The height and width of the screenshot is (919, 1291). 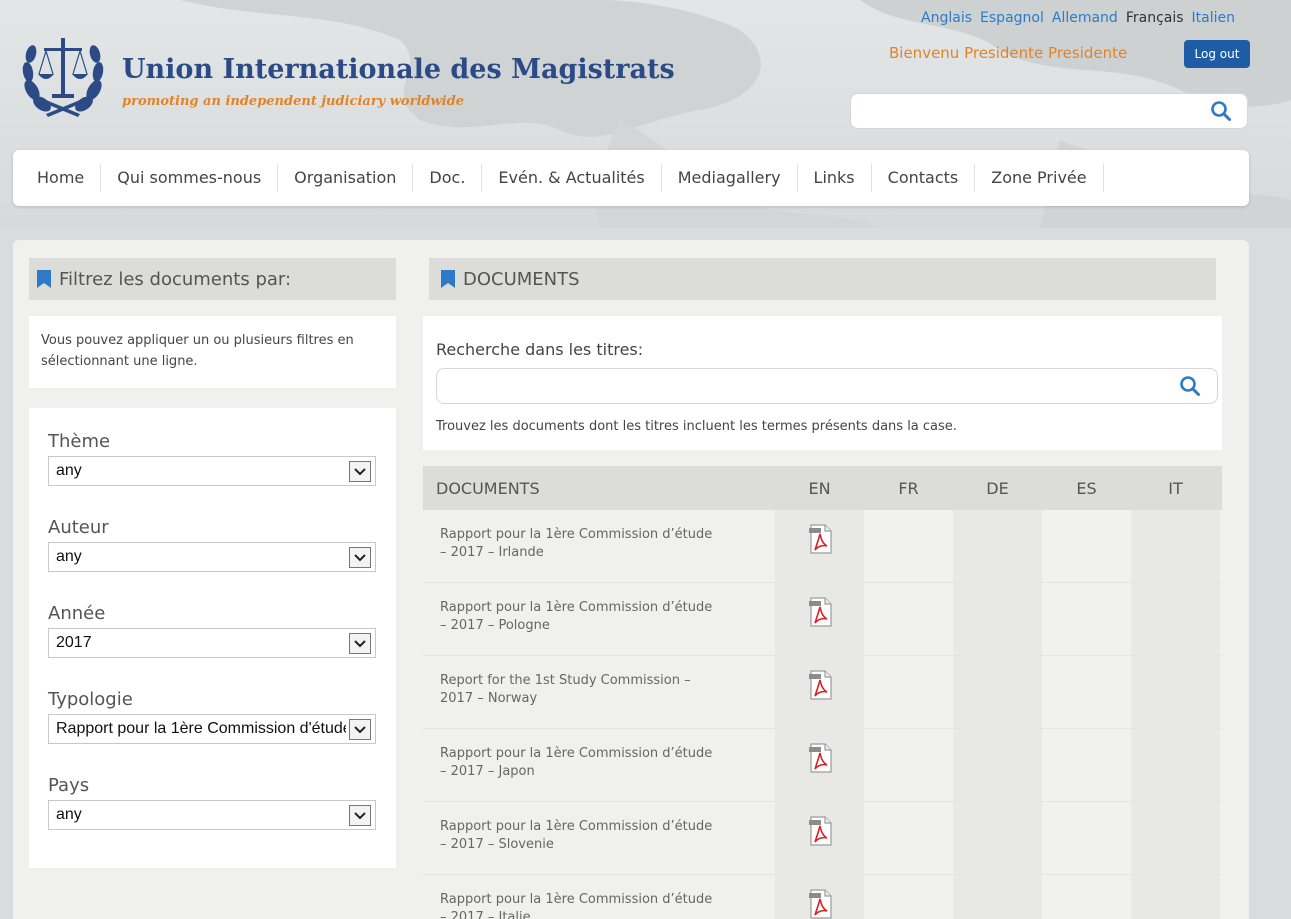 I want to click on document-title-line: 2017 – Norway, so click(x=489, y=698).